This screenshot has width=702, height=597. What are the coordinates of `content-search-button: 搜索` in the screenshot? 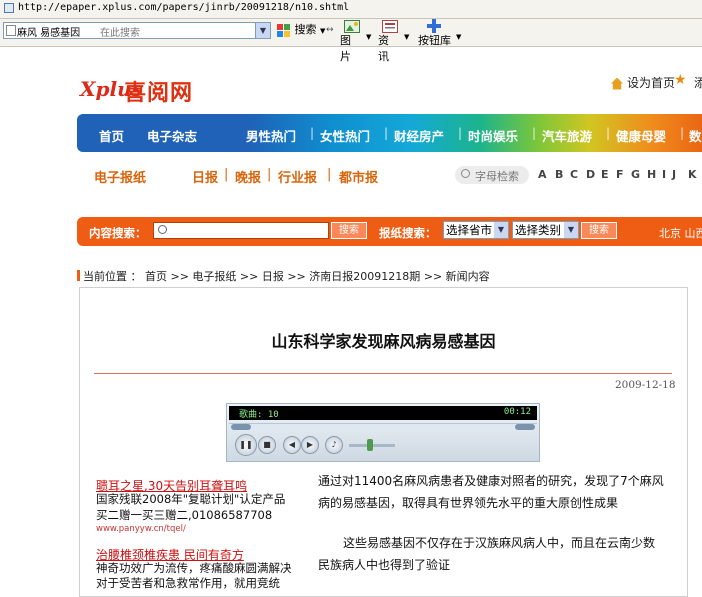 It's located at (349, 230).